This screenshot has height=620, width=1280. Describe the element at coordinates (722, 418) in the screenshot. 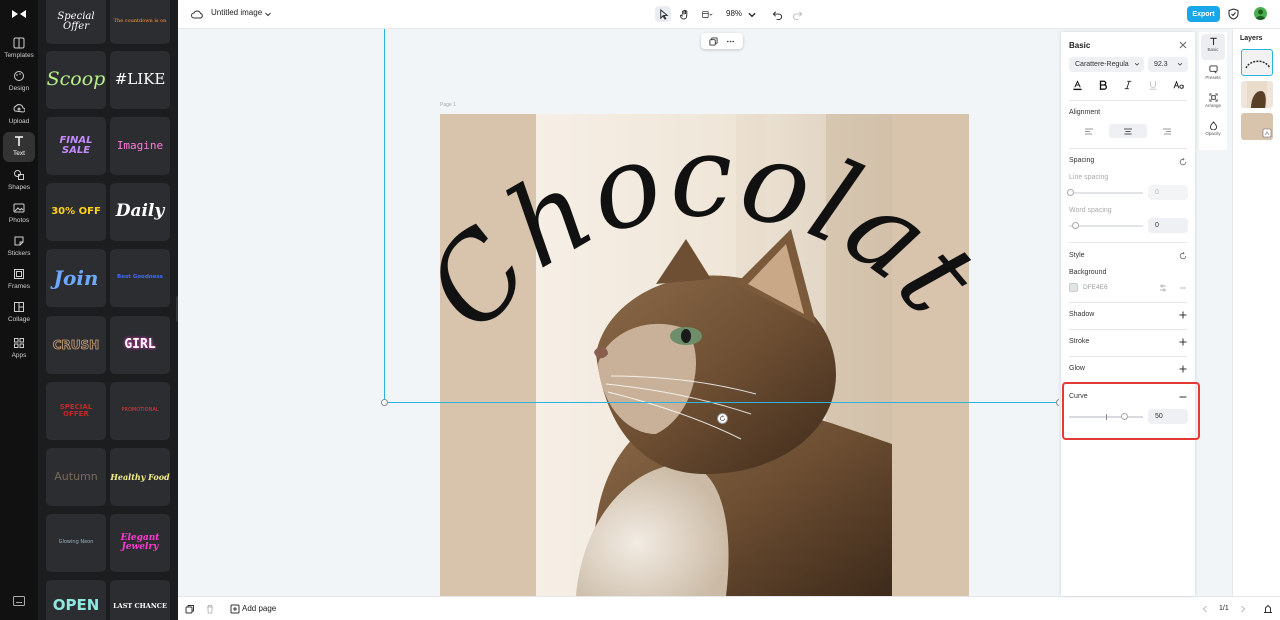

I see `rotate-handle` at that location.